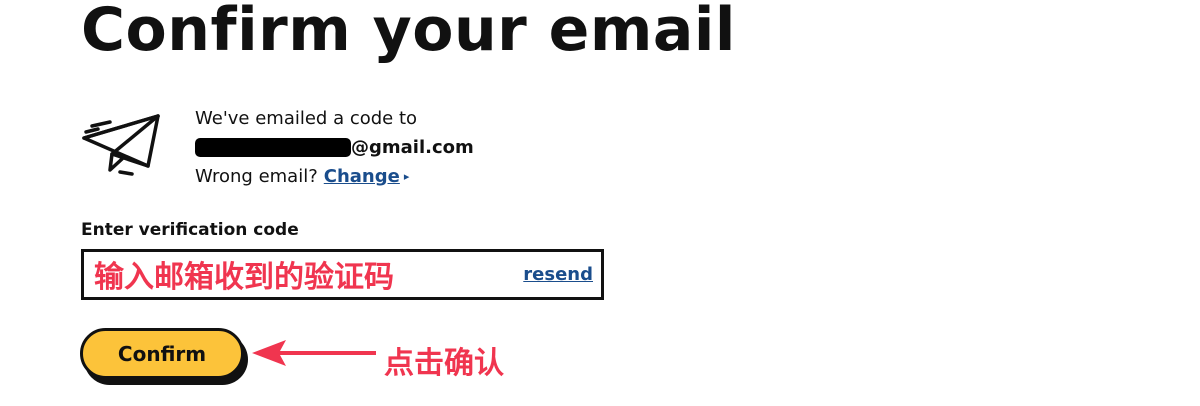 The height and width of the screenshot is (406, 1200). I want to click on confirm-button: Confirm, so click(162, 353).